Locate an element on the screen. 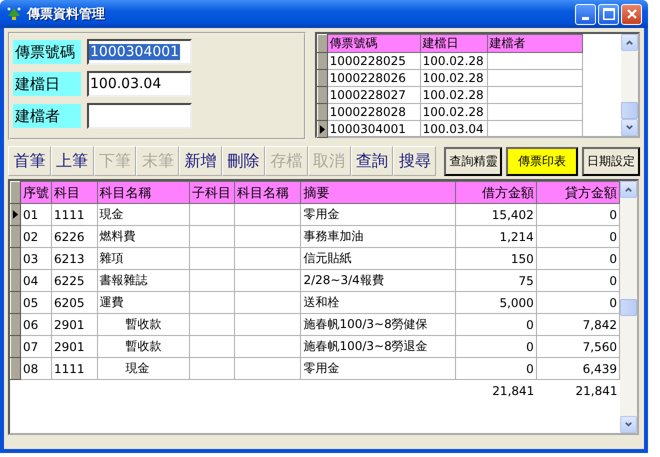 The width and height of the screenshot is (660, 457). table-cell: 運費 is located at coordinates (143, 303).